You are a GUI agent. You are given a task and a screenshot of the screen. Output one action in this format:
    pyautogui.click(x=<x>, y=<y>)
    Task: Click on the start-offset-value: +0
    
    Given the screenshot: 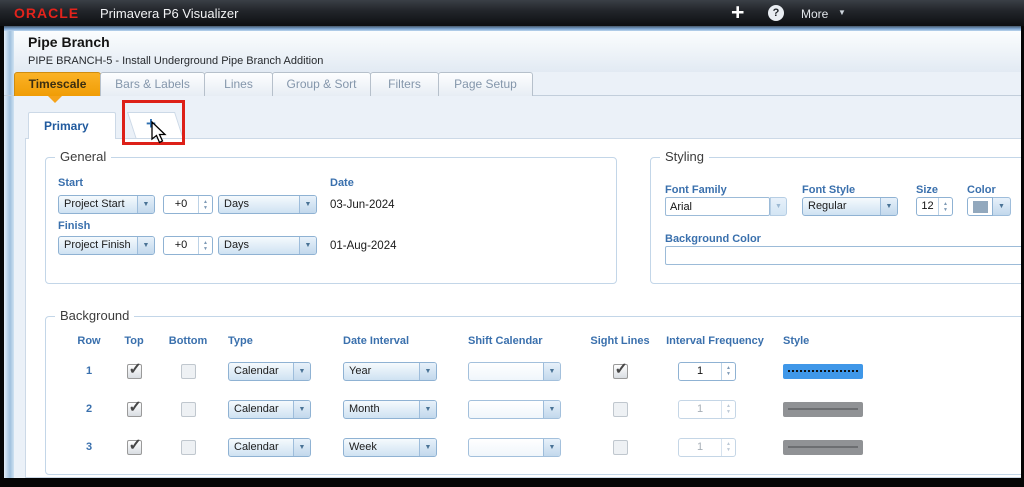 What is the action you would take?
    pyautogui.click(x=181, y=204)
    